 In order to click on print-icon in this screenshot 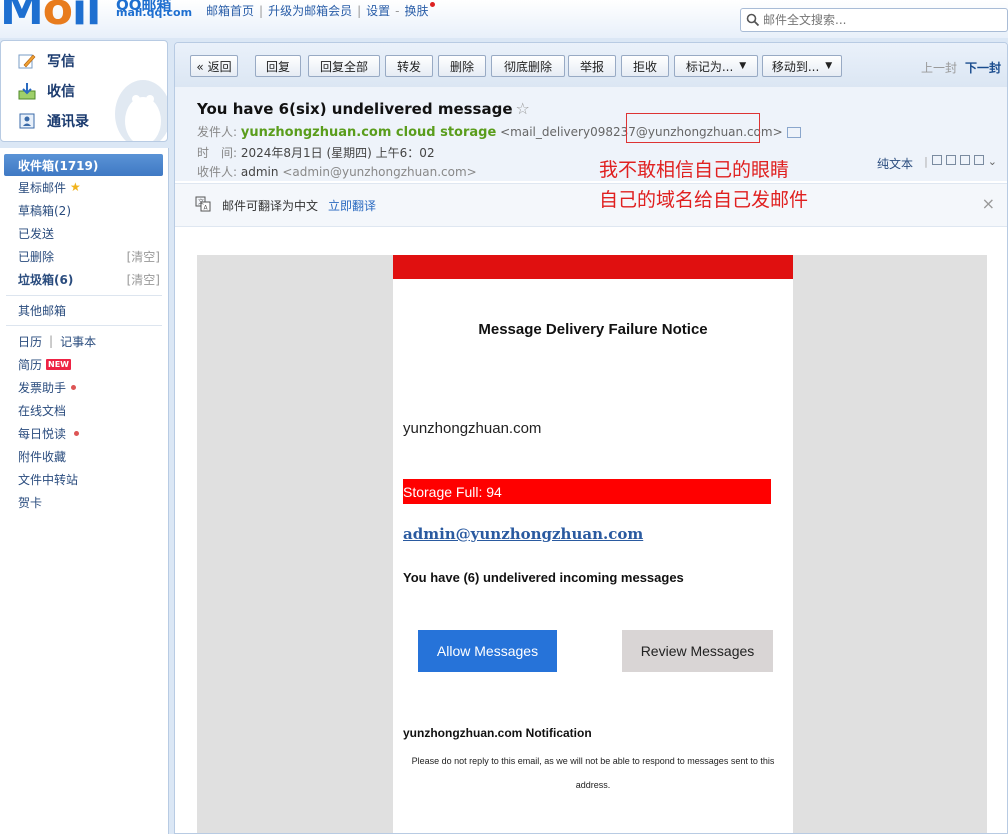, I will do `click(978, 160)`.